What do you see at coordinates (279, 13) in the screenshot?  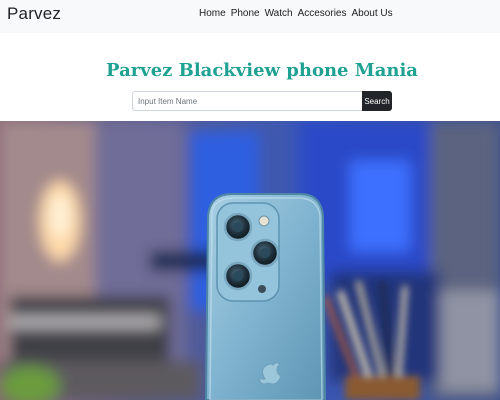 I see `nav-link-watch: Watch` at bounding box center [279, 13].